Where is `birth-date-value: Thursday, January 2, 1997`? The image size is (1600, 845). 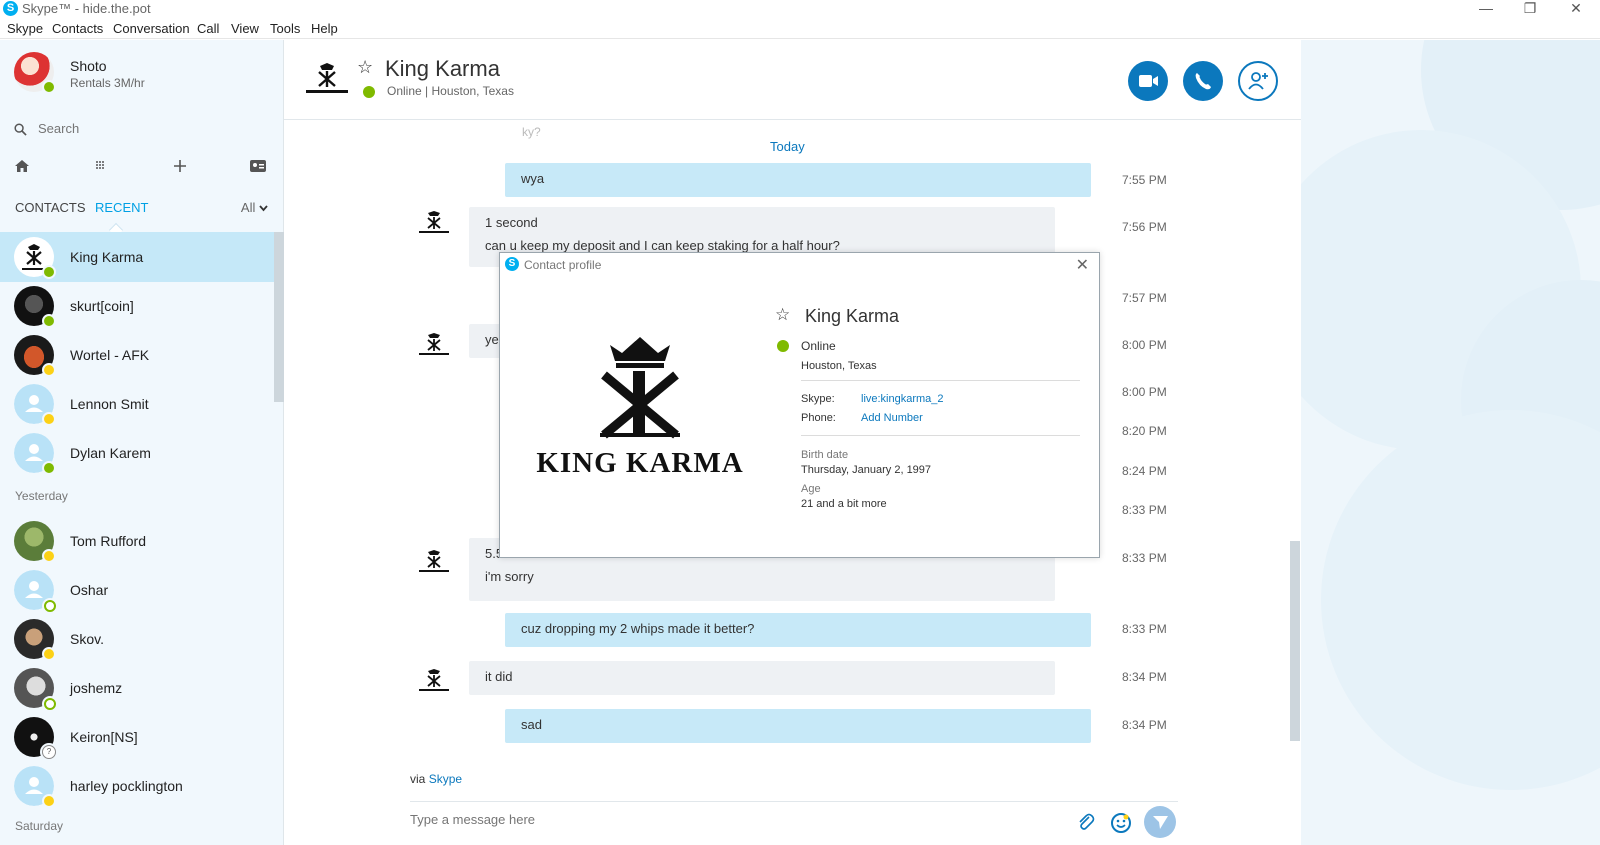 birth-date-value: Thursday, January 2, 1997 is located at coordinates (866, 470).